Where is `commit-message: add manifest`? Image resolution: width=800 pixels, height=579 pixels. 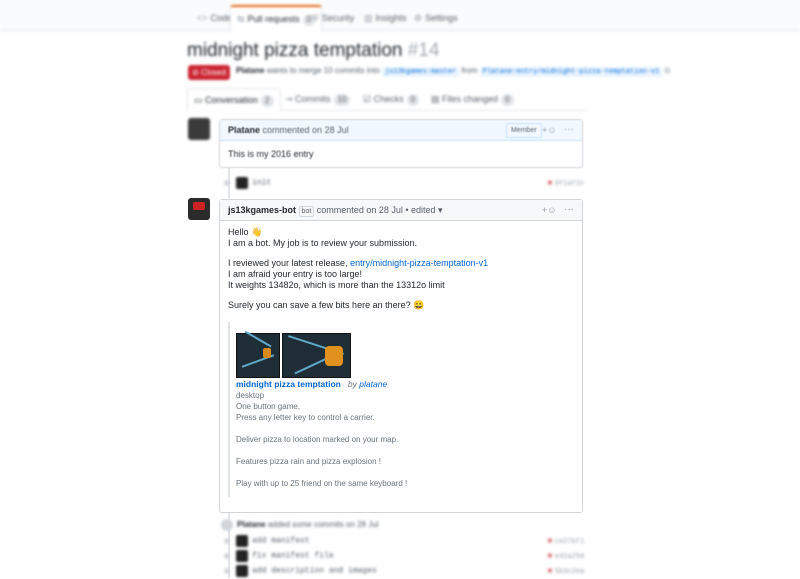
commit-message: add manifest is located at coordinates (281, 541).